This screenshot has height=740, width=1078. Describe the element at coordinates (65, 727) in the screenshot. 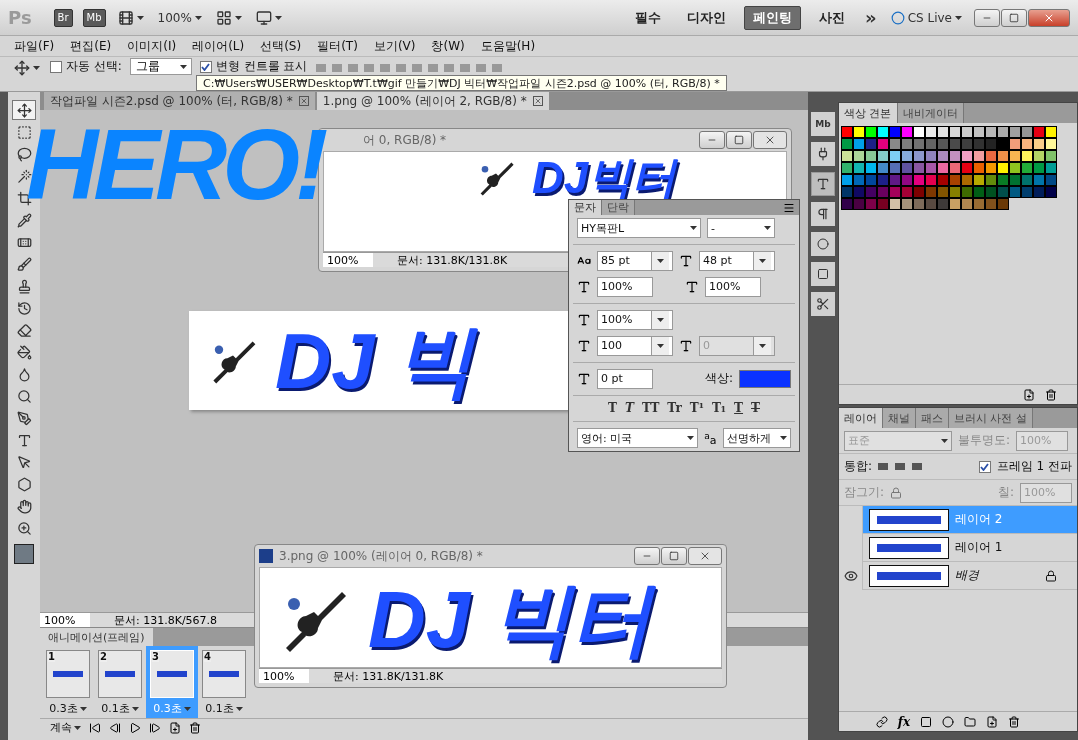

I see `loop-dropdown: 계속` at that location.